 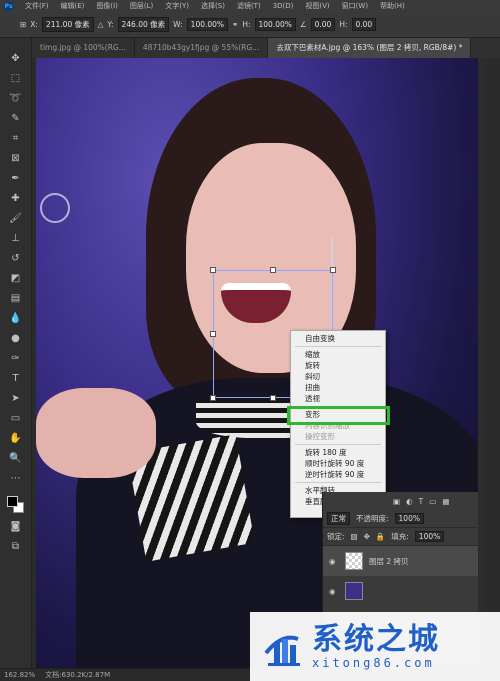 I want to click on menu-3d: 3D(D), so click(x=283, y=6).